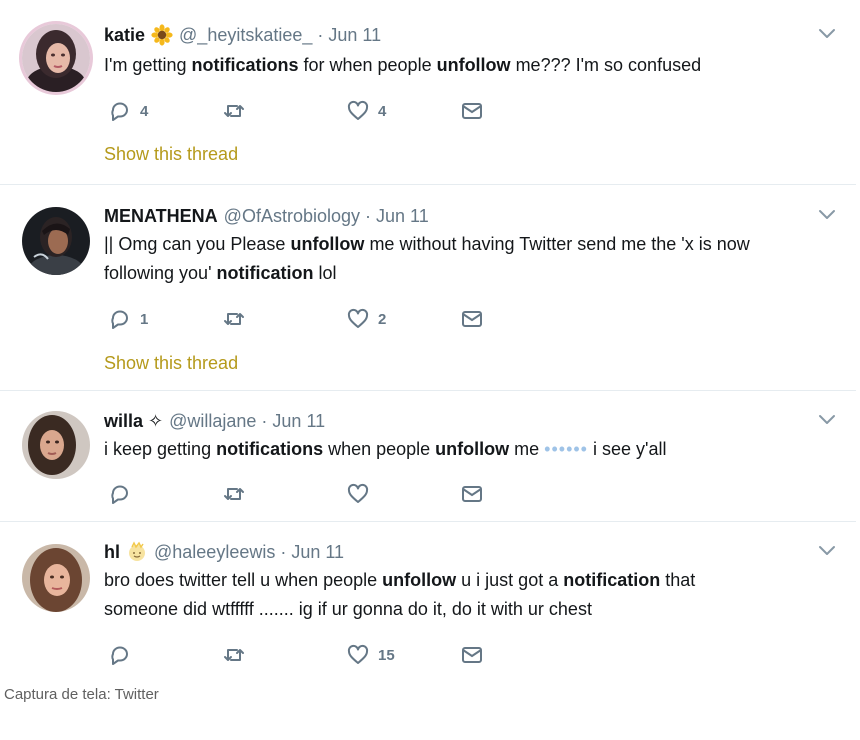 The image size is (860, 740). I want to click on image-caption: Captura de tela: Twitter, so click(81, 694).